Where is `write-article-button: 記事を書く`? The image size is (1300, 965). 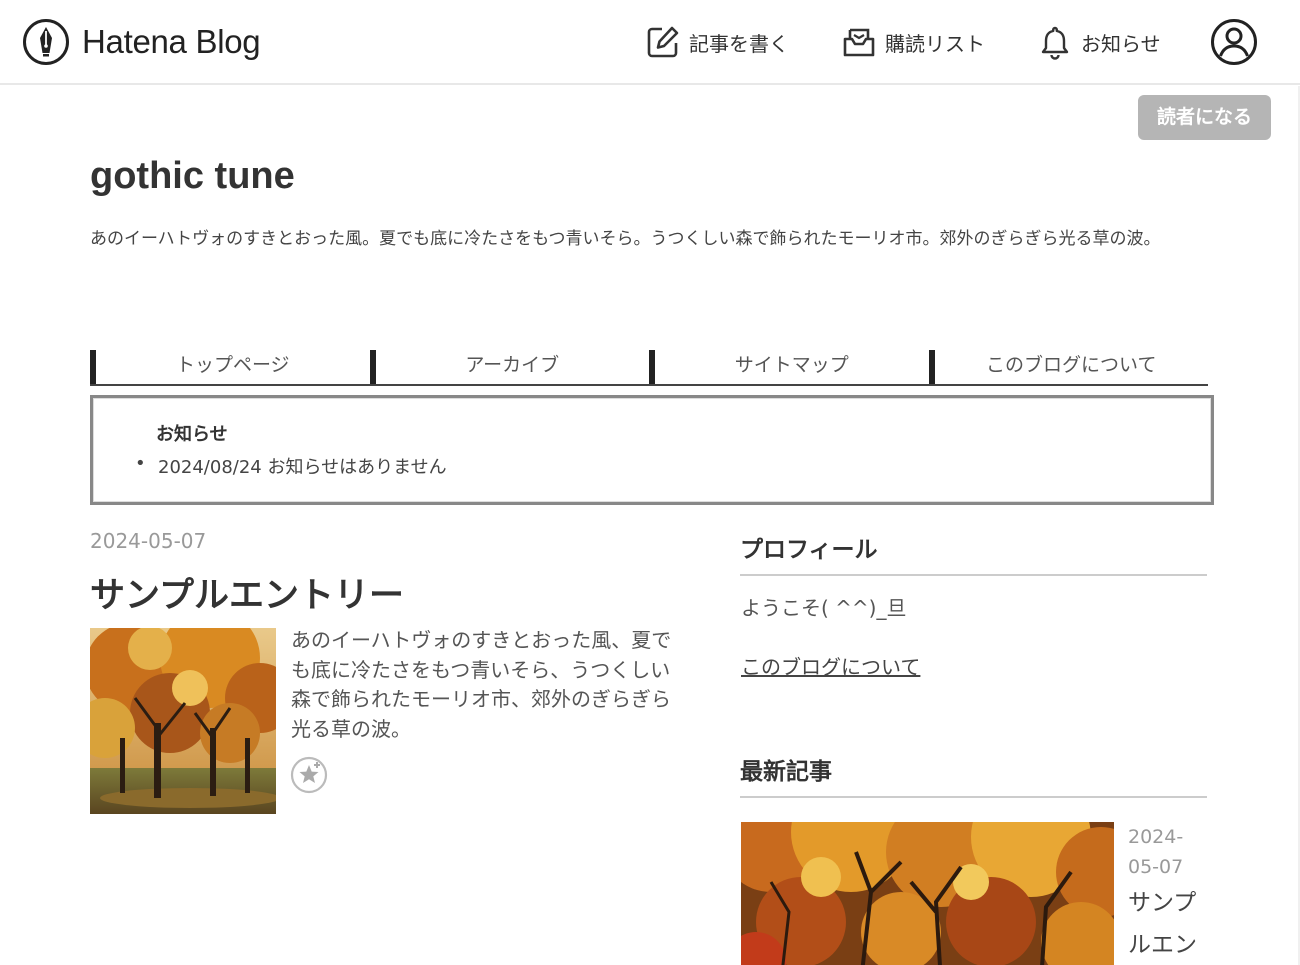 write-article-button: 記事を書く is located at coordinates (717, 42).